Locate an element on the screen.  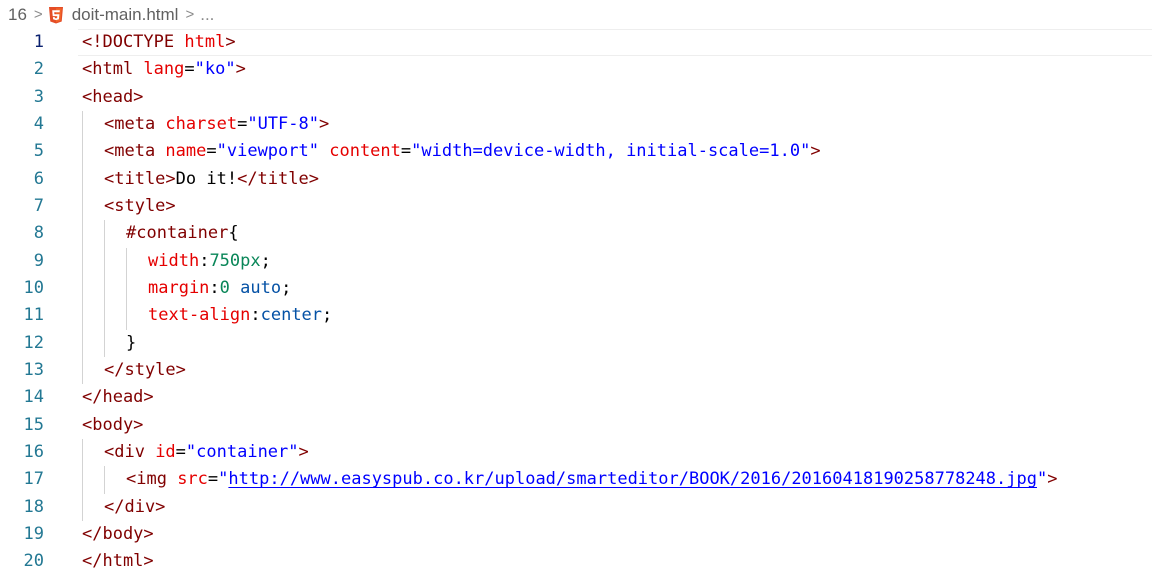
code-token: <title> is located at coordinates (140, 178).